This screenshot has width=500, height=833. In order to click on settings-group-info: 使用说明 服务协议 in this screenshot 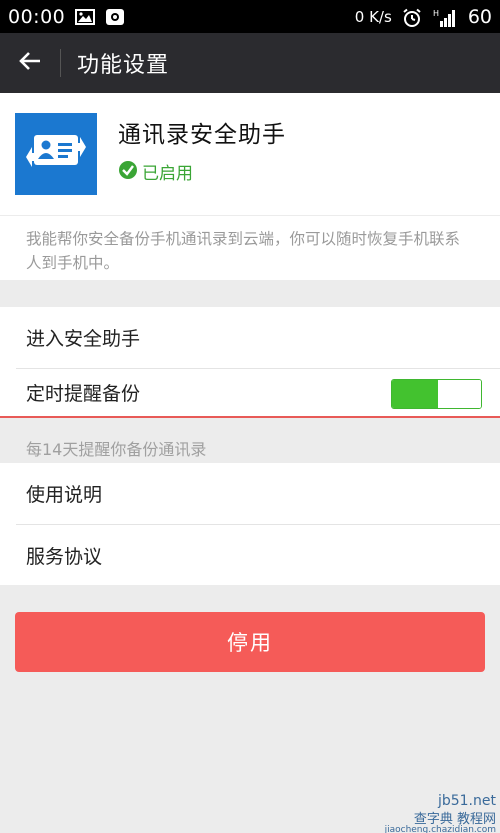, I will do `click(250, 524)`.